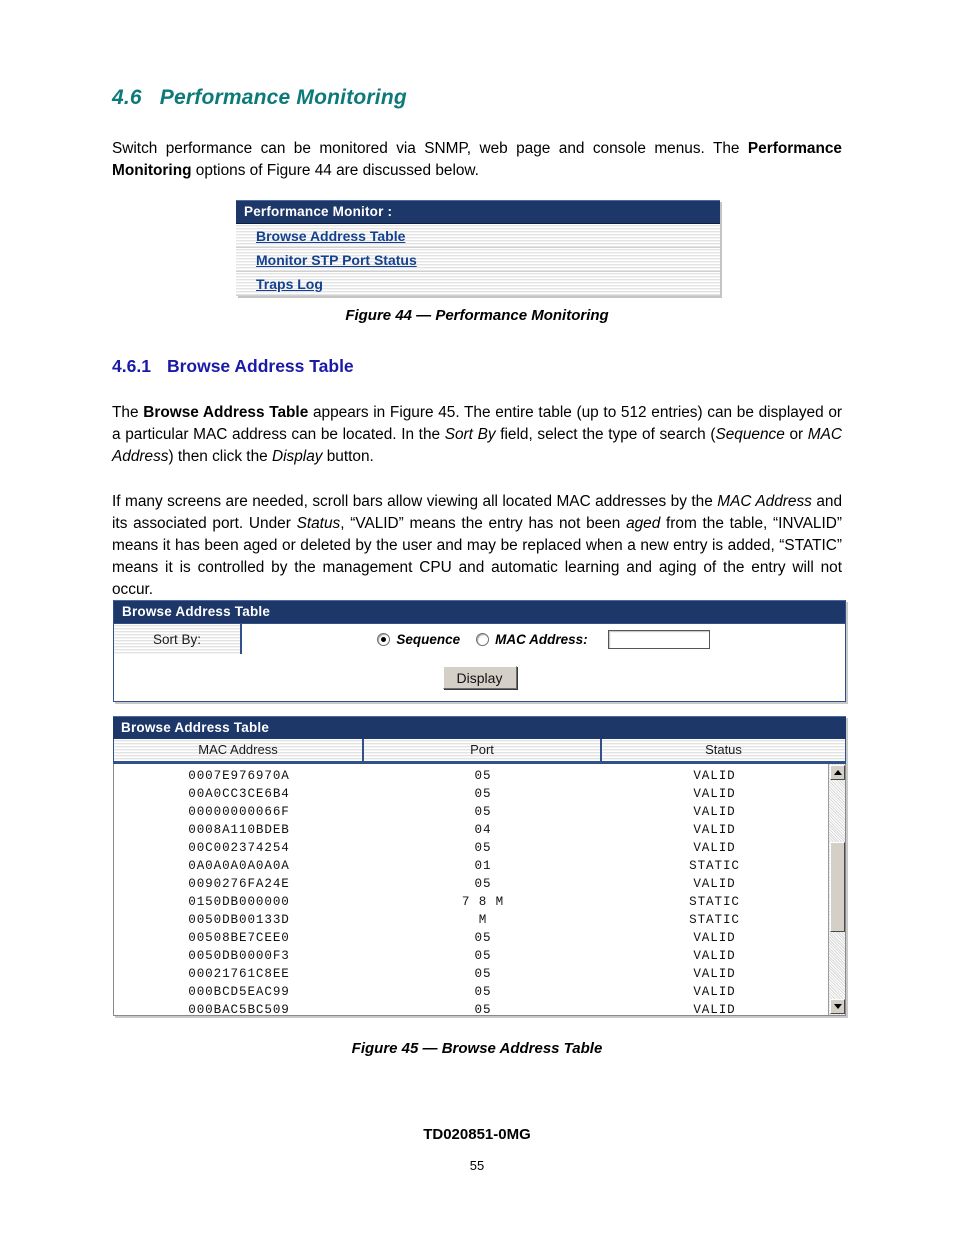  What do you see at coordinates (478, 236) in the screenshot?
I see `menu-item-browse-address-table: Browse Address Table` at bounding box center [478, 236].